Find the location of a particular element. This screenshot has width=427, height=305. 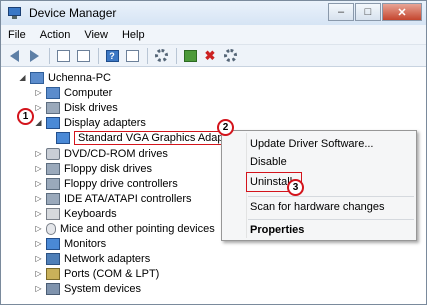

back-icon is located at coordinates (14, 56).